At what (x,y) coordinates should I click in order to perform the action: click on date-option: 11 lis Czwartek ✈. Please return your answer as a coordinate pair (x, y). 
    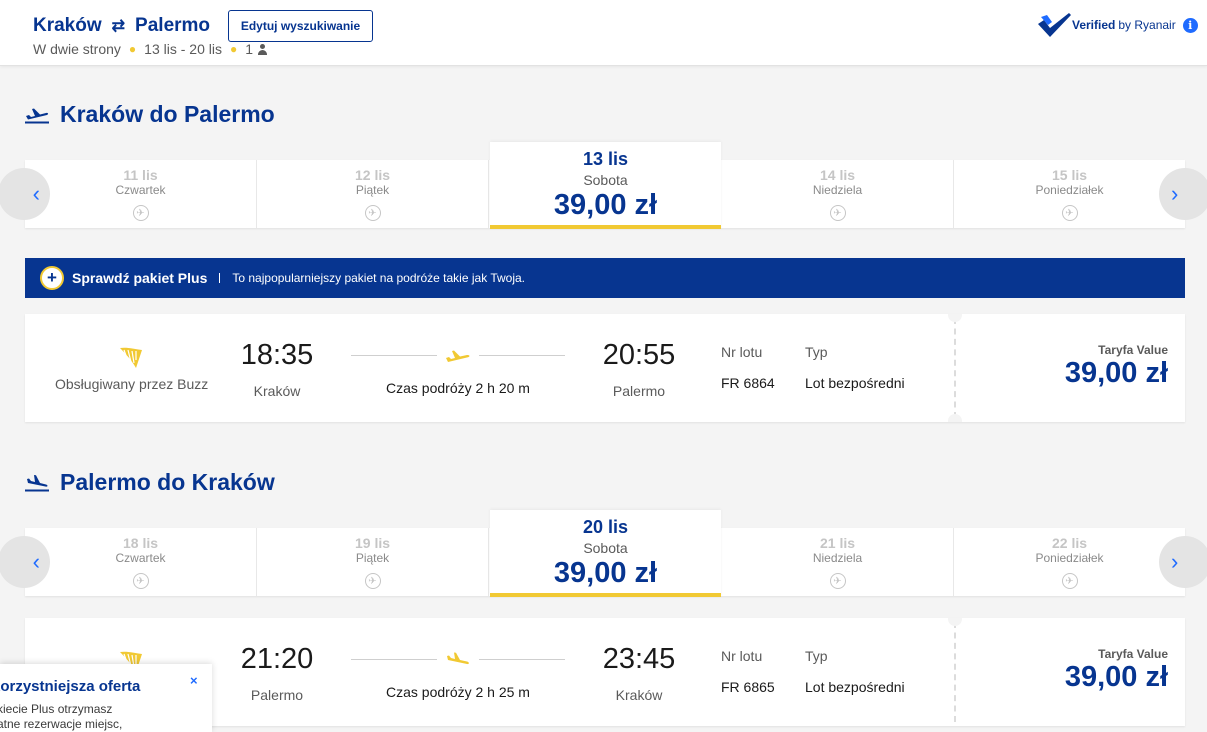
    Looking at the image, I should click on (141, 194).